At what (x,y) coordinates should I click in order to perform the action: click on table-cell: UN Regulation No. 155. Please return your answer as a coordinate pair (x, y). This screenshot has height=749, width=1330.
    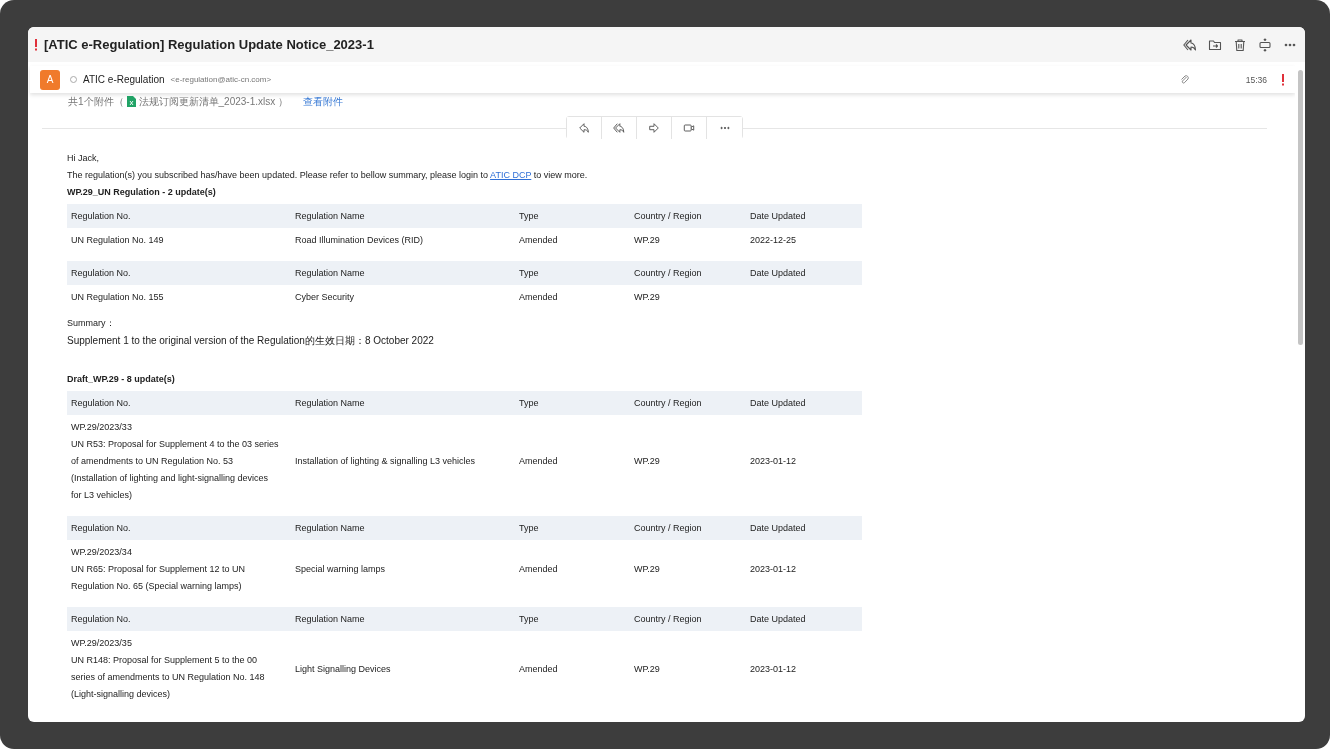
    Looking at the image, I should click on (179, 297).